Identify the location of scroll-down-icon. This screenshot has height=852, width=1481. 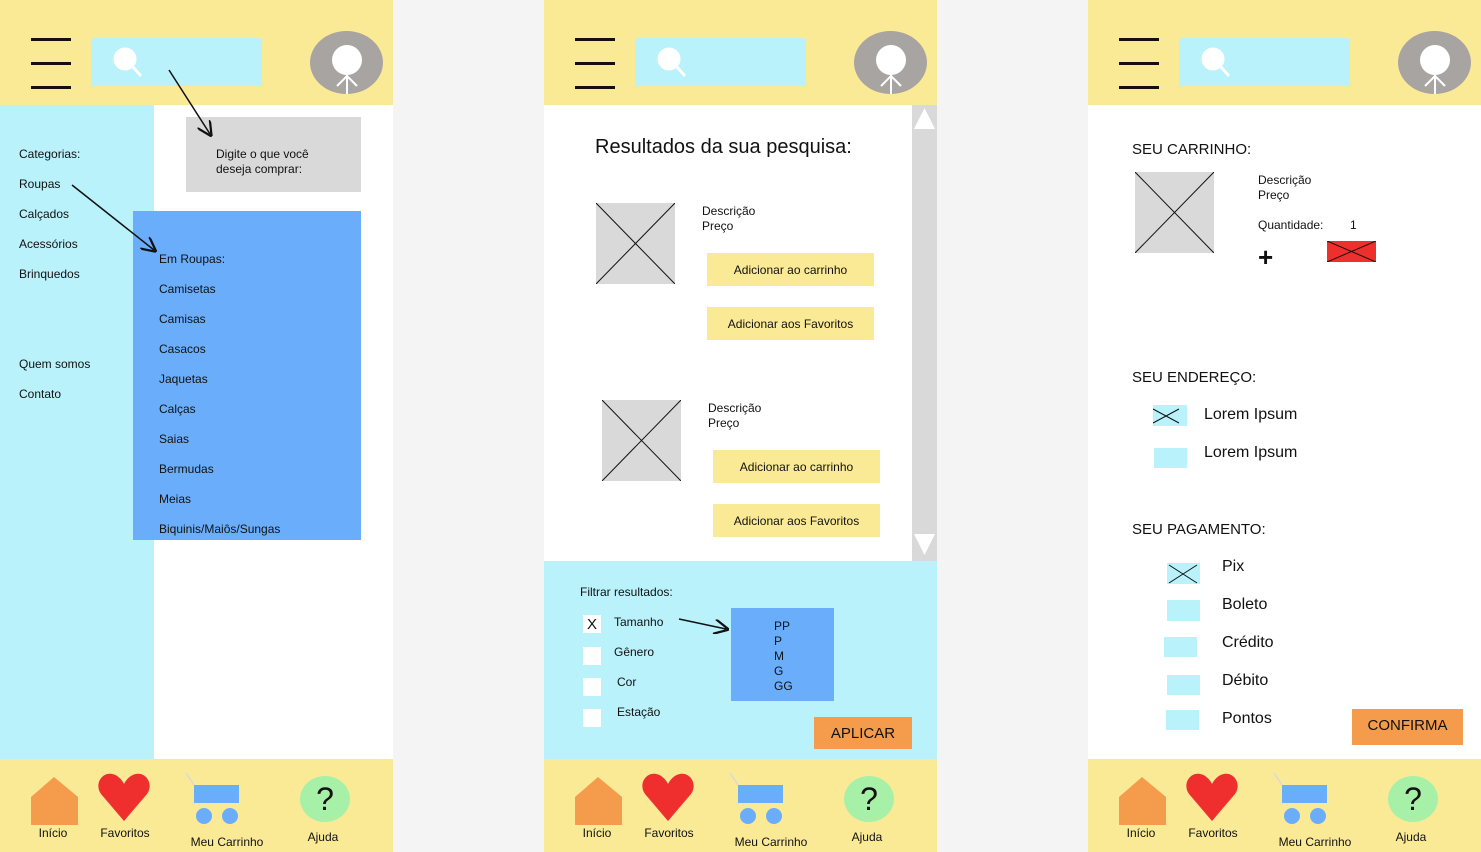
(924, 544).